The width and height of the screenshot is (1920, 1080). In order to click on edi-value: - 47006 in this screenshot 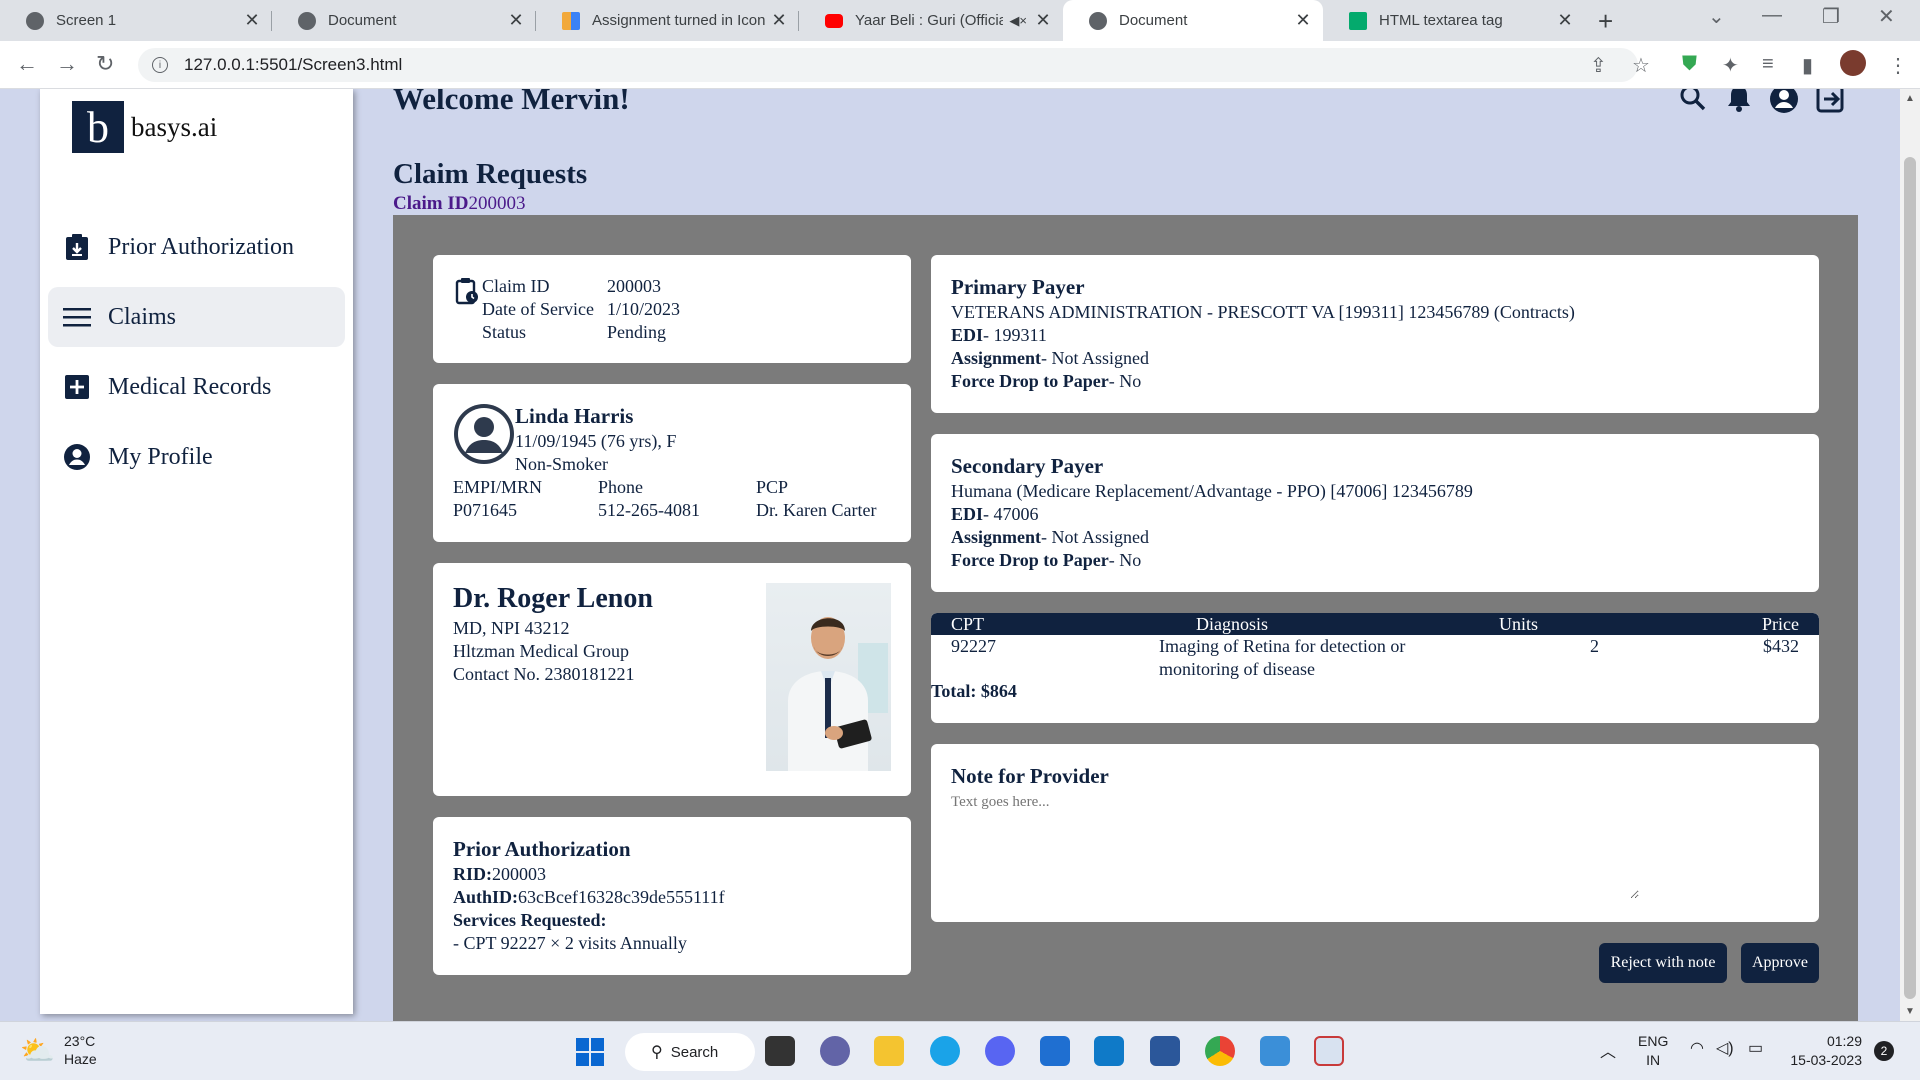, I will do `click(1011, 514)`.